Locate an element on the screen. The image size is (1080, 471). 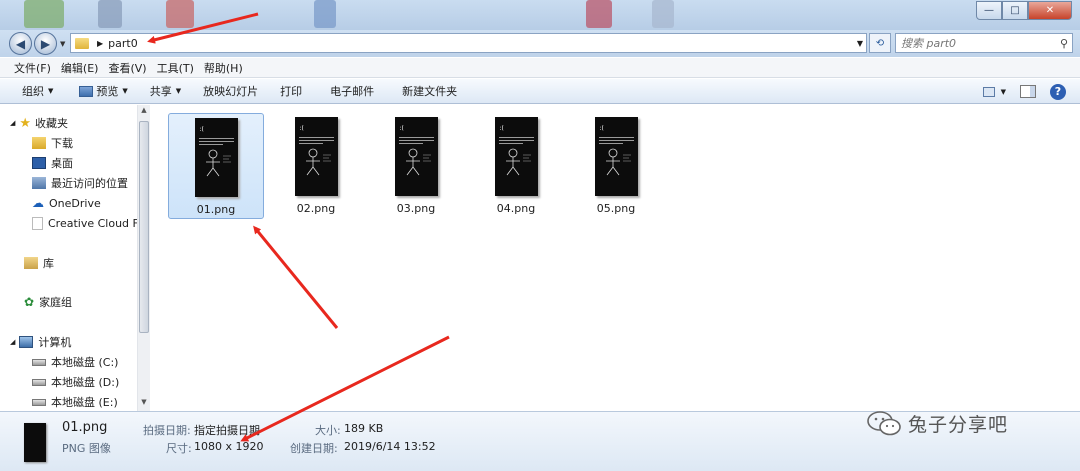
sidebar-scrollbar: ▲ ▼ is located at coordinates (143, 258).